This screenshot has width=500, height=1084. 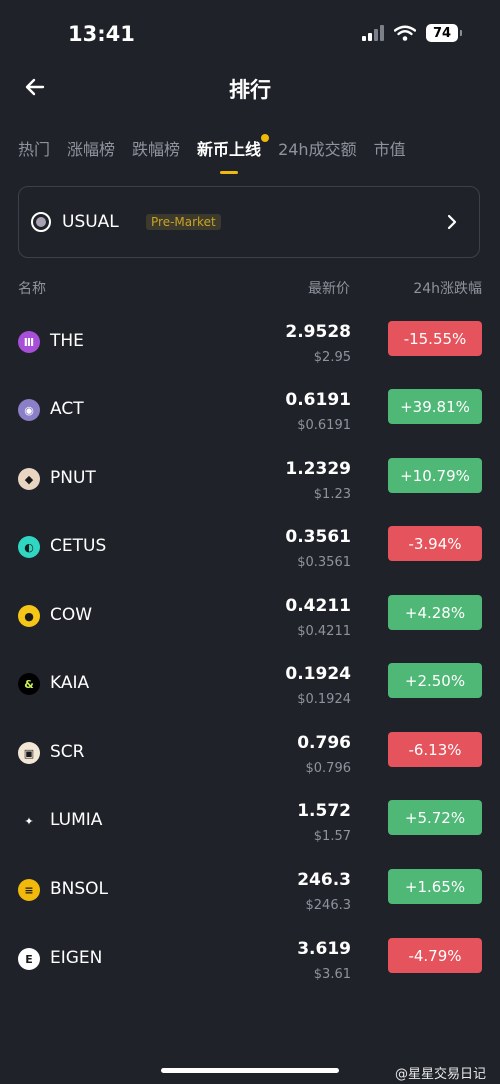 What do you see at coordinates (324, 699) in the screenshot?
I see `fiat-price: $0.1924` at bounding box center [324, 699].